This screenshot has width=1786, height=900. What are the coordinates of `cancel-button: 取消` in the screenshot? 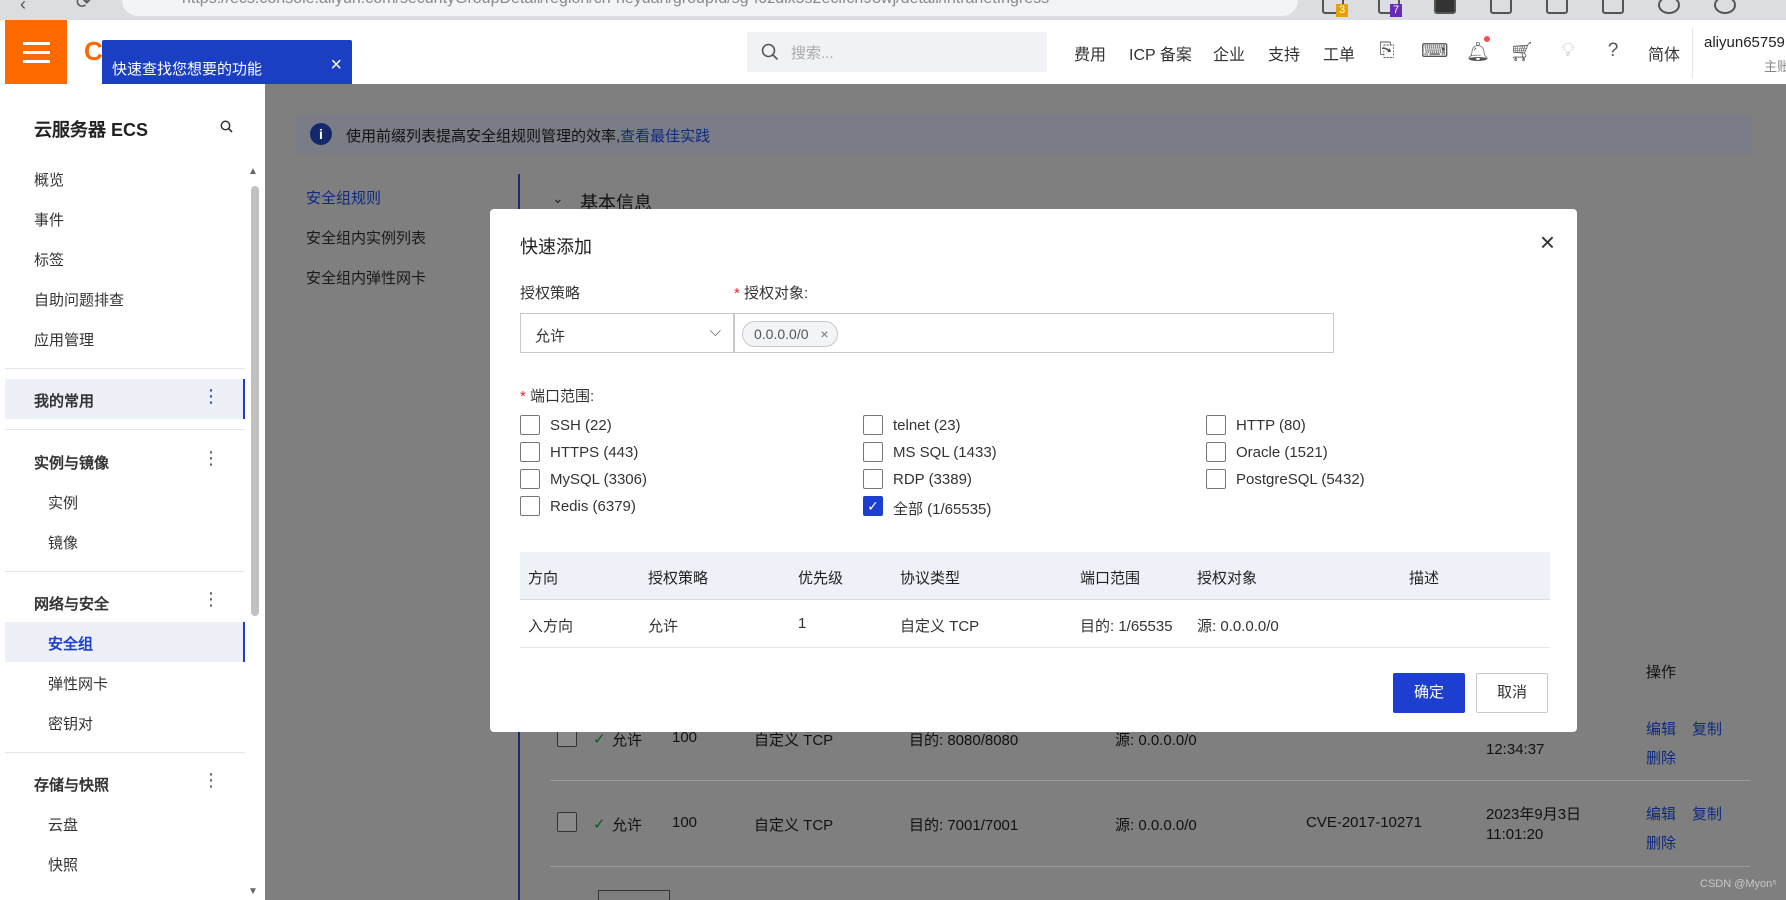 It's located at (1512, 693).